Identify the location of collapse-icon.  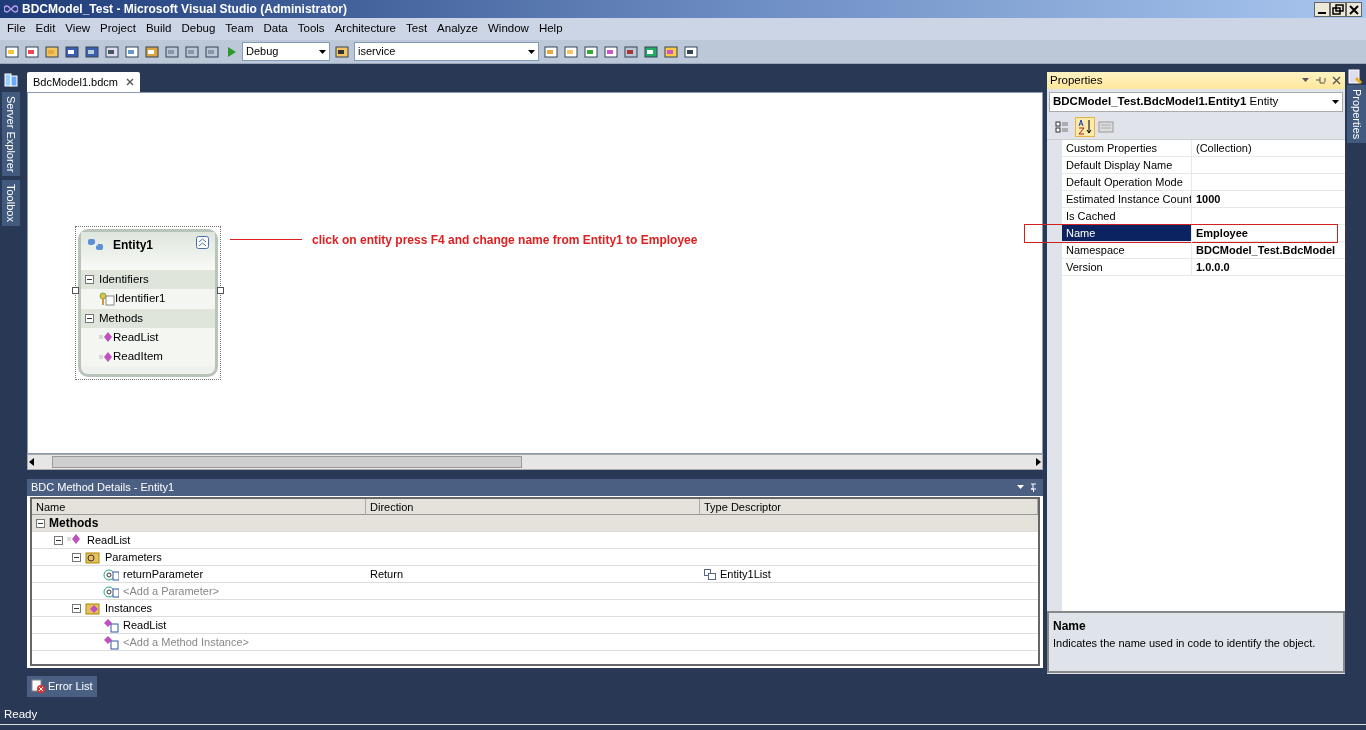
(202, 242).